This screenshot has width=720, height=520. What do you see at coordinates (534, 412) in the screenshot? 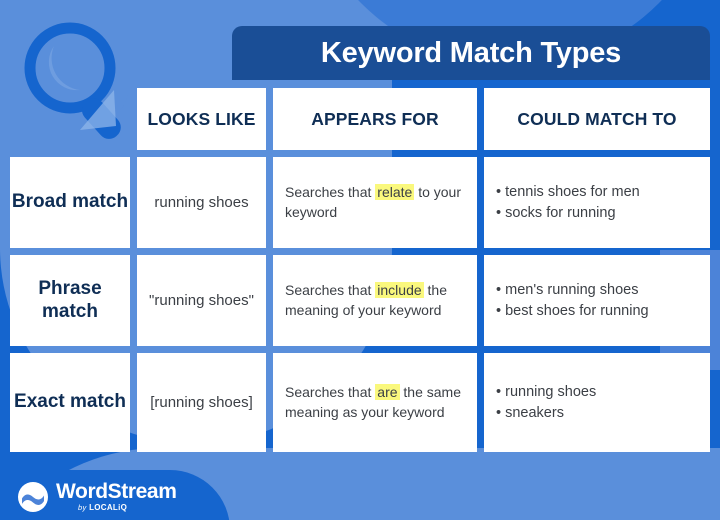
I see `list-item-label: sneakers` at bounding box center [534, 412].